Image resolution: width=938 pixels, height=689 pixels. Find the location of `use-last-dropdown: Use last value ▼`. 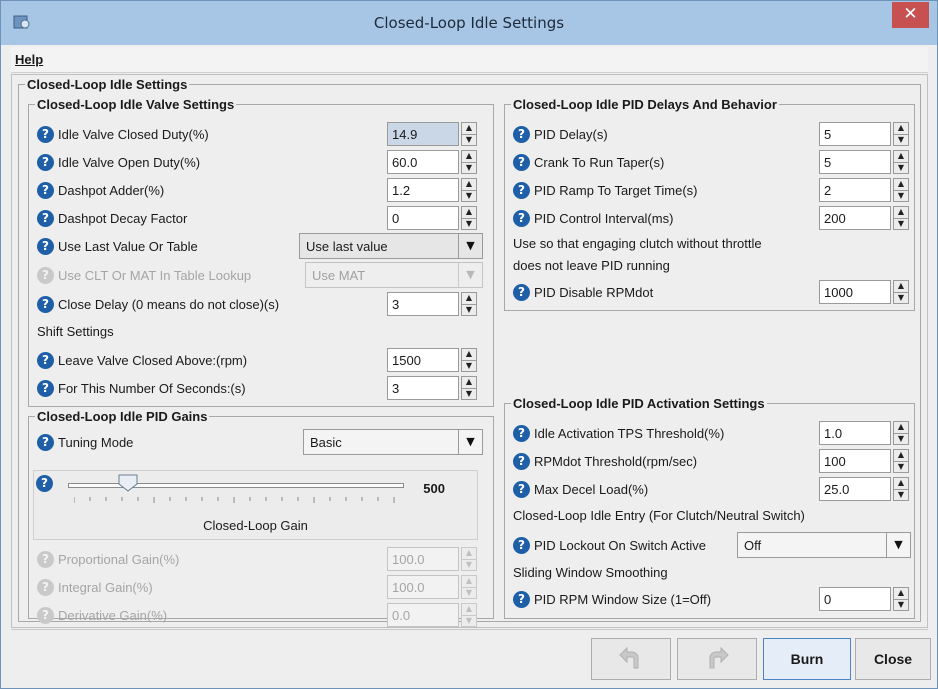

use-last-dropdown: Use last value ▼ is located at coordinates (391, 246).